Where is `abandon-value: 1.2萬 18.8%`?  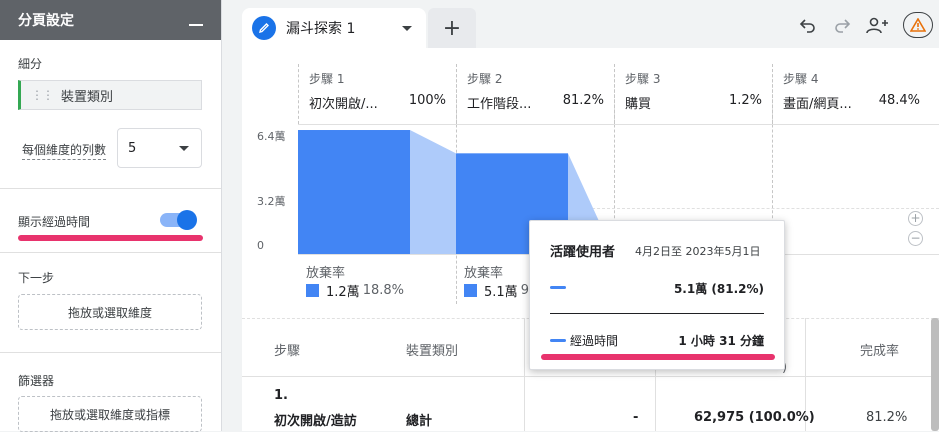
abandon-value: 1.2萬 18.8% is located at coordinates (355, 290).